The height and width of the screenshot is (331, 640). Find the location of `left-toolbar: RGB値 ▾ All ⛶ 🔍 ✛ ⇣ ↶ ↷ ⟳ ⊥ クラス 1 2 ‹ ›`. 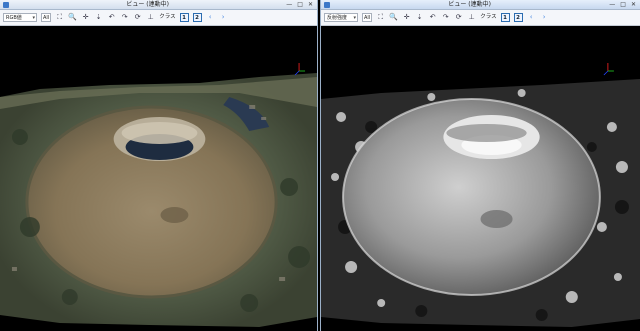

left-toolbar: RGB値 ▾ All ⛶ 🔍 ✛ ⇣ ↶ ↷ ⟳ ⊥ クラス 1 2 ‹ › is located at coordinates (158, 18).